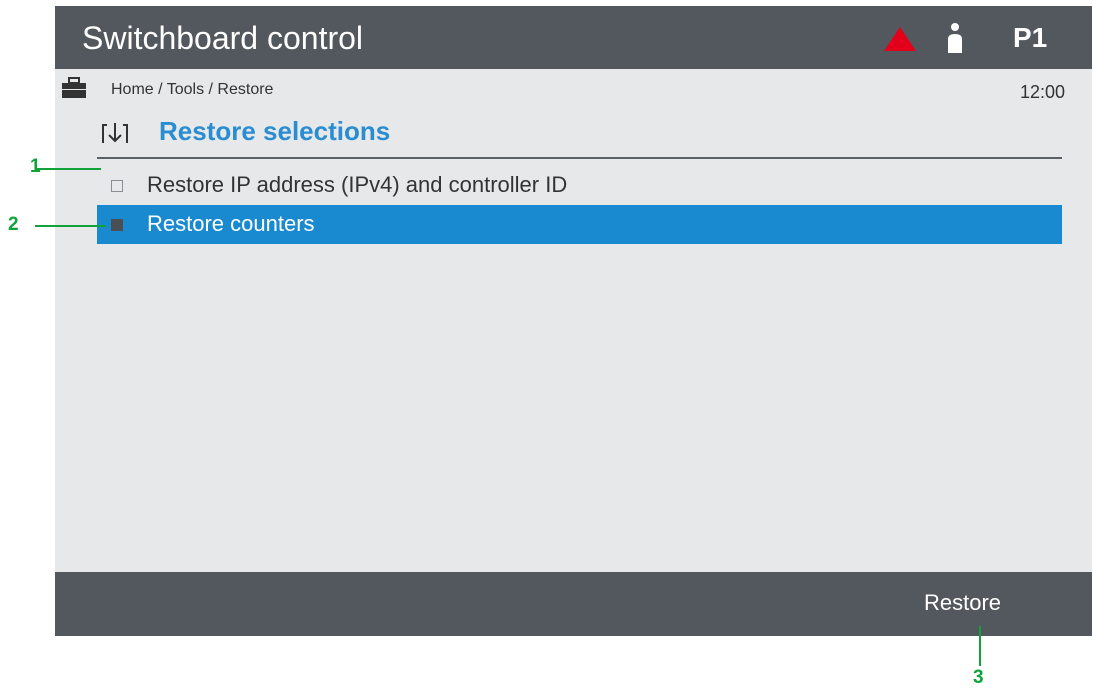  Describe the element at coordinates (231, 223) in the screenshot. I see `list-item-label: Restore counters` at that location.